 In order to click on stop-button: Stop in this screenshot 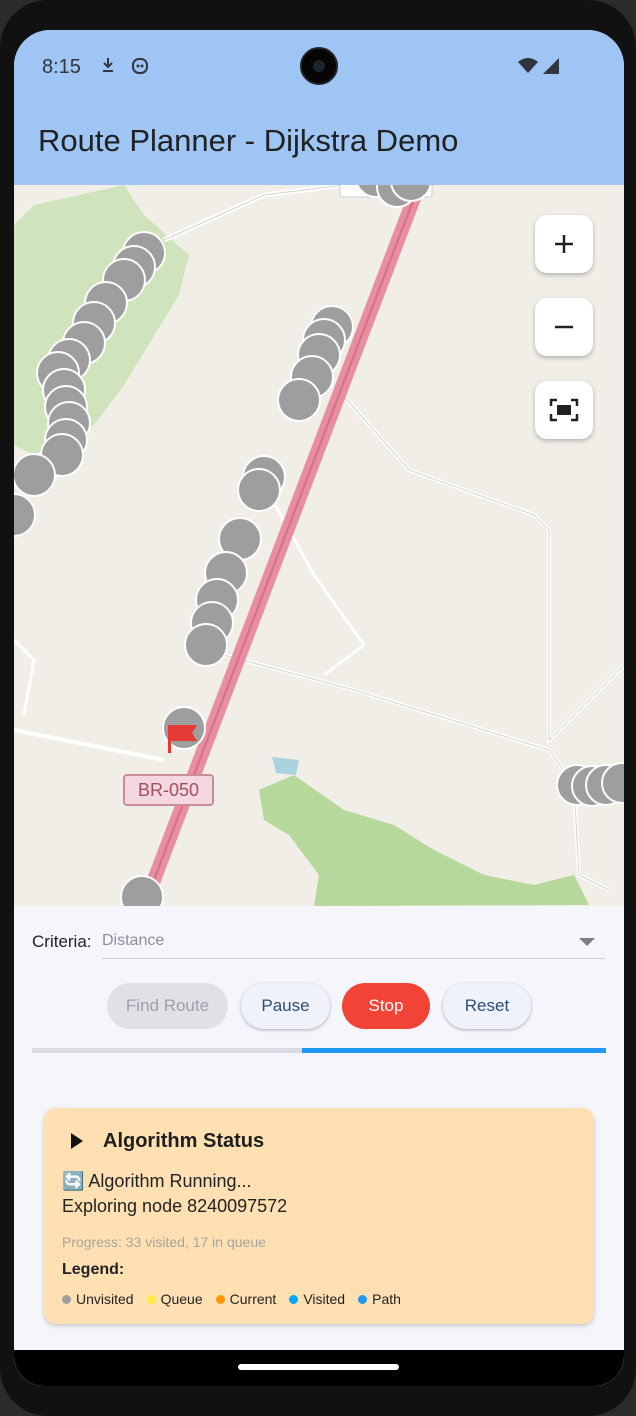, I will do `click(386, 1006)`.